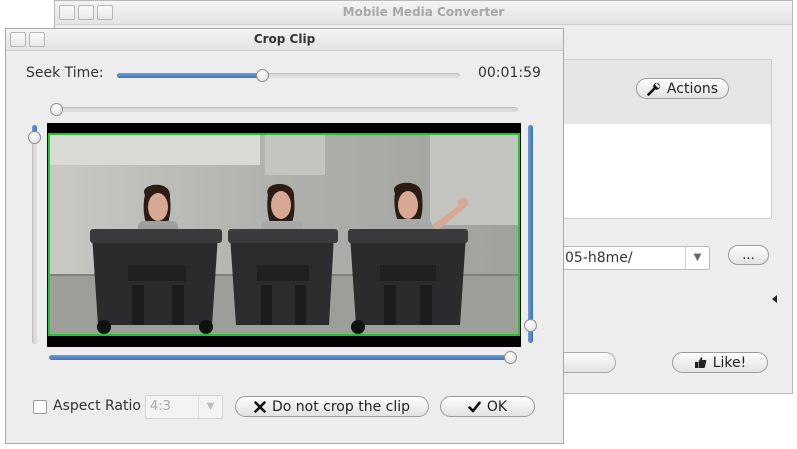 This screenshot has width=797, height=449. What do you see at coordinates (774, 299) in the screenshot?
I see `collapse-arrow-icon` at bounding box center [774, 299].